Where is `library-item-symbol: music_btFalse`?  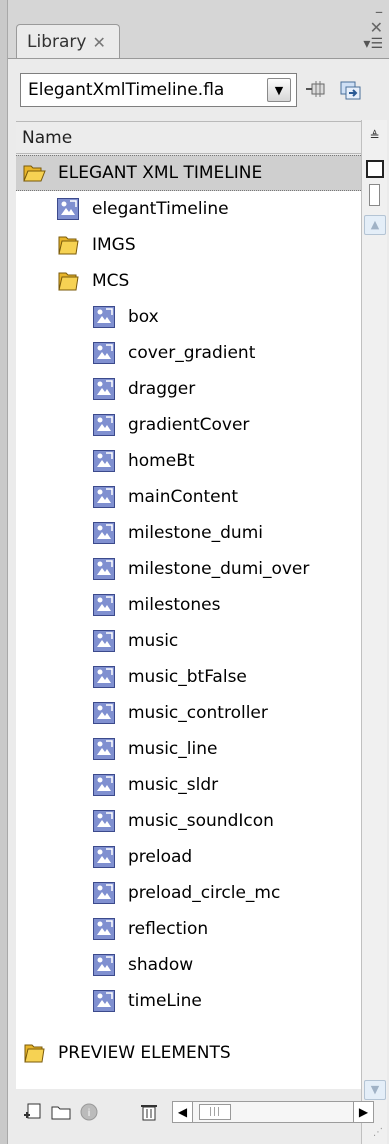 library-item-symbol: music_btFalse is located at coordinates (188, 677).